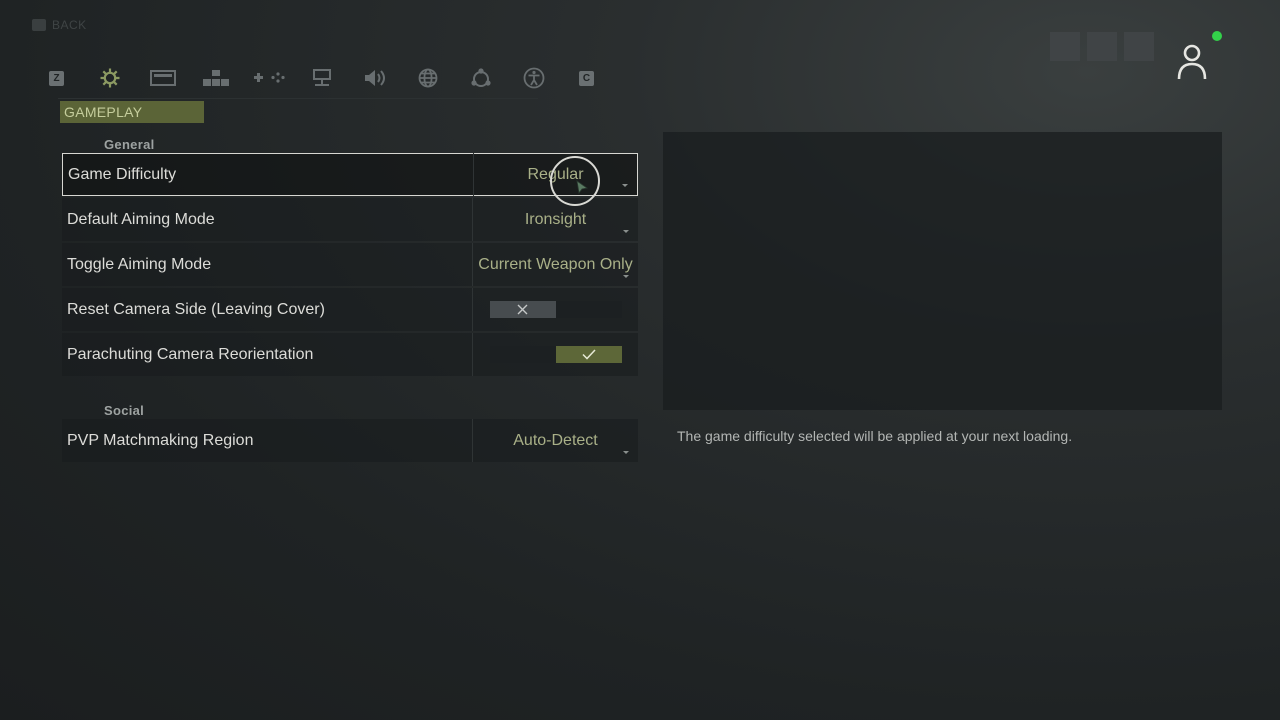 Image resolution: width=1280 pixels, height=720 pixels. What do you see at coordinates (39, 25) in the screenshot?
I see `back-key-icon` at bounding box center [39, 25].